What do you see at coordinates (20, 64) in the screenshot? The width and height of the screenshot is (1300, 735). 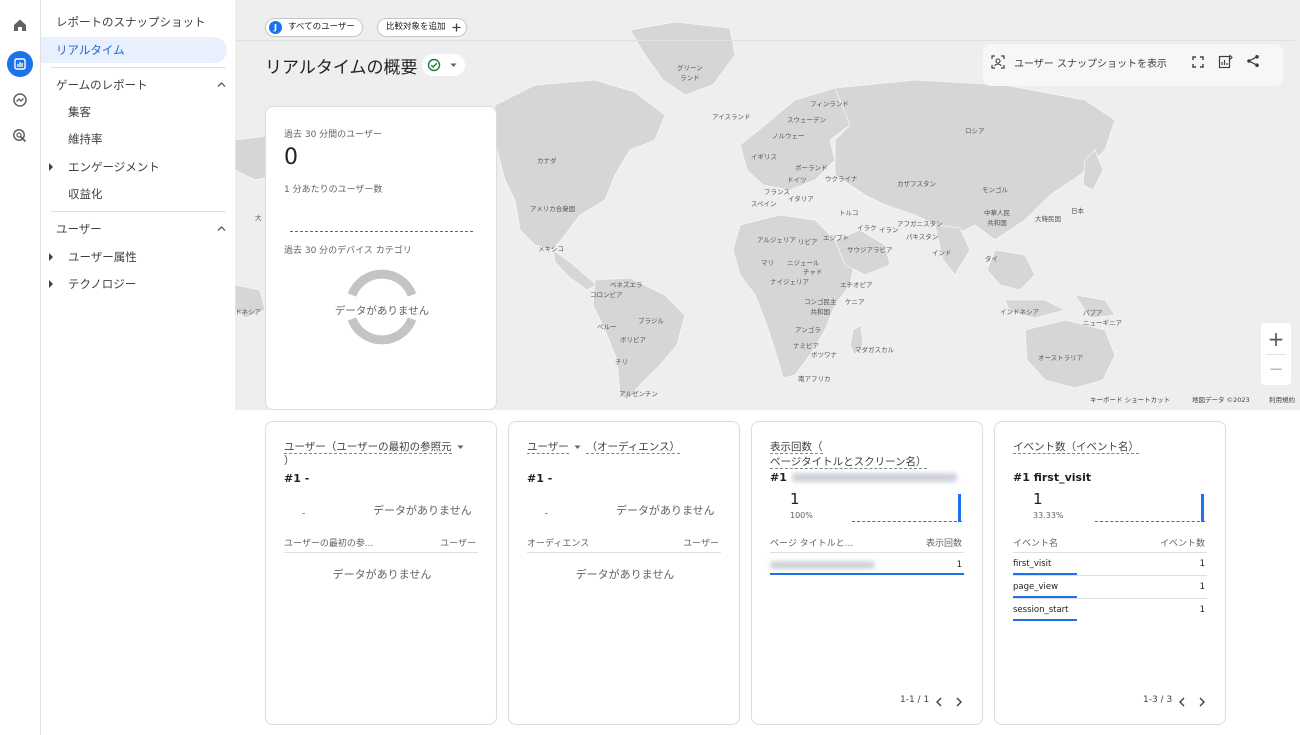 I see `reports-icon` at bounding box center [20, 64].